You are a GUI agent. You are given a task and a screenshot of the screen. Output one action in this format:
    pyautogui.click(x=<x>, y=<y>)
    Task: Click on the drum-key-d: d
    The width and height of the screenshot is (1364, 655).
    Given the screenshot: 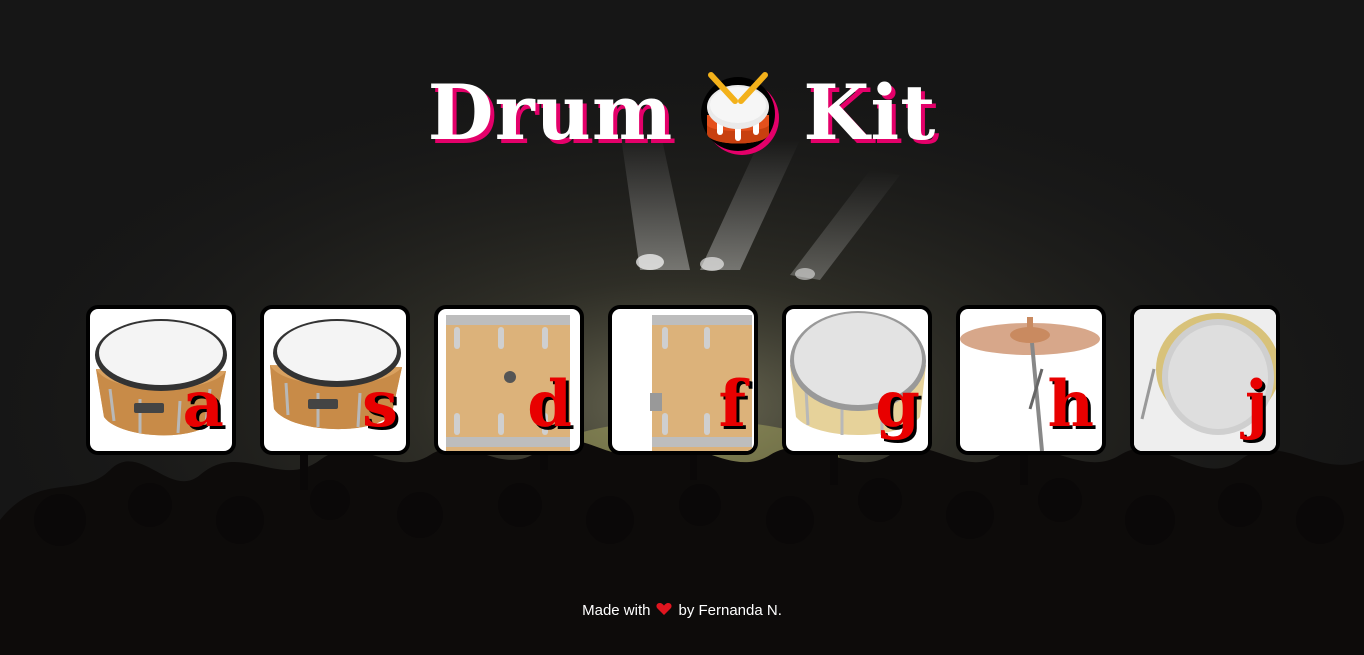 What is the action you would take?
    pyautogui.click(x=509, y=380)
    